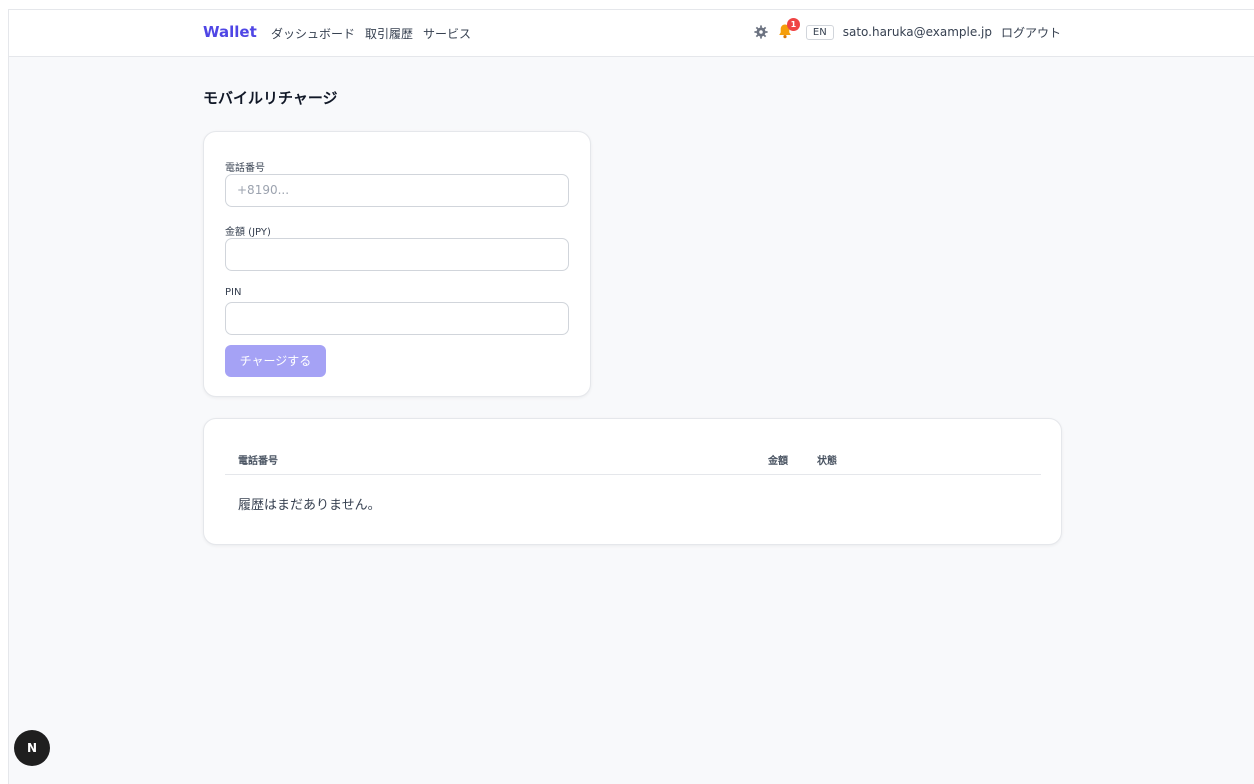  I want to click on header-amount: 金額, so click(778, 461).